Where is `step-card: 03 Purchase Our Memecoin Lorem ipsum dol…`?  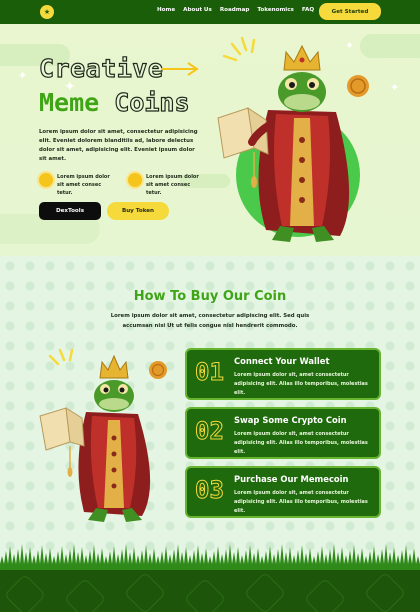
step-card: 03 Purchase Our Memecoin Lorem ipsum dol… is located at coordinates (283, 492).